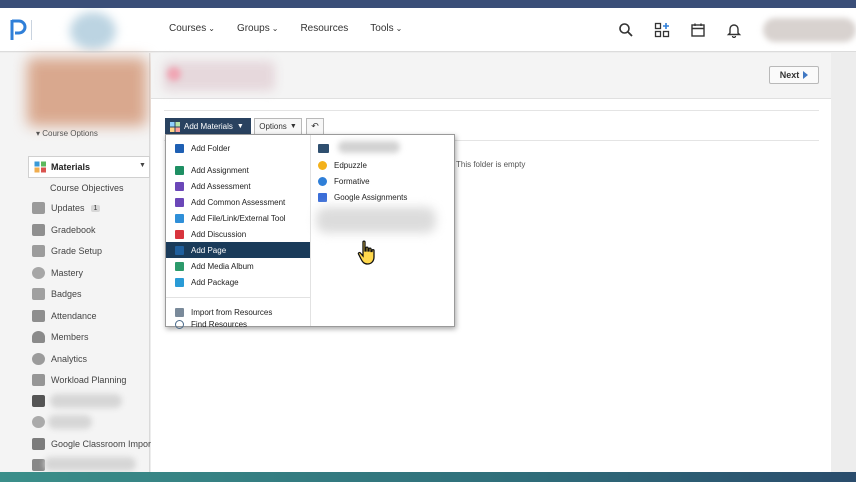 Image resolution: width=856 pixels, height=482 pixels. What do you see at coordinates (192, 28) in the screenshot?
I see `nav-courses: Courses ⌄` at bounding box center [192, 28].